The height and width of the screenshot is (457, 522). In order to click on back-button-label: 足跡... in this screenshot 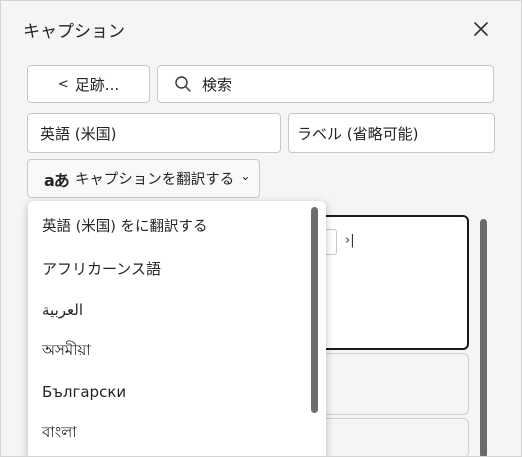, I will do `click(97, 84)`.